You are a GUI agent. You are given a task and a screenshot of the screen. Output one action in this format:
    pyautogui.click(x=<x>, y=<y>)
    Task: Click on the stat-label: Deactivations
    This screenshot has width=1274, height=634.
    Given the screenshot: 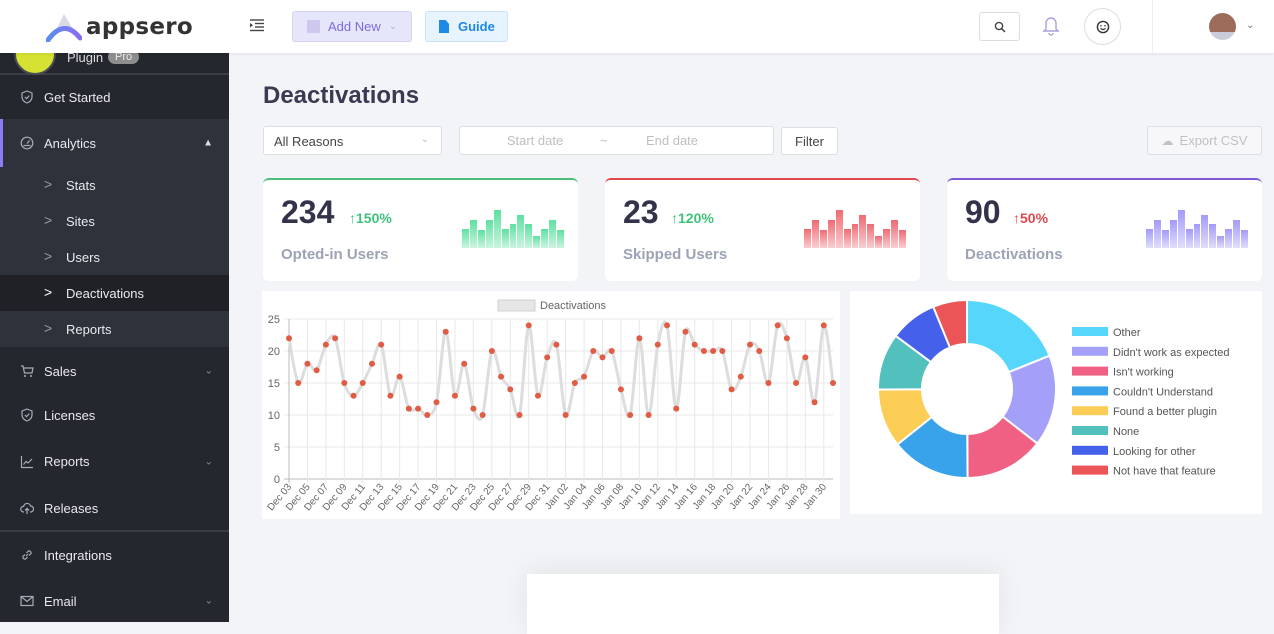 What is the action you would take?
    pyautogui.click(x=1014, y=254)
    